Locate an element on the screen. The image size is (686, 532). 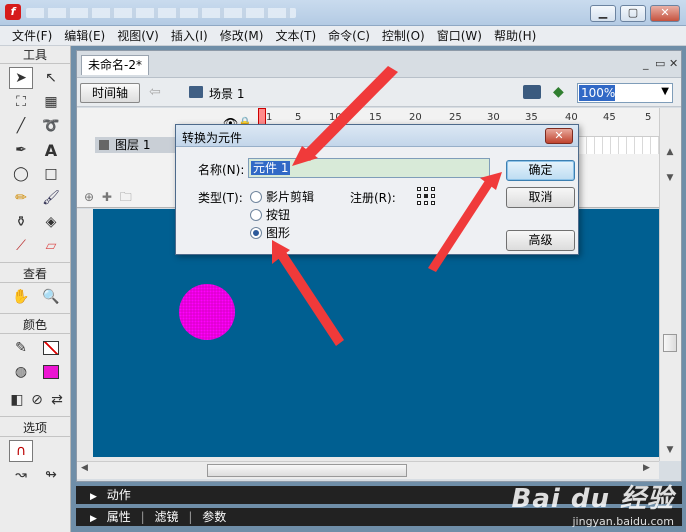
advanced-button: 高级 is located at coordinates (540, 240).